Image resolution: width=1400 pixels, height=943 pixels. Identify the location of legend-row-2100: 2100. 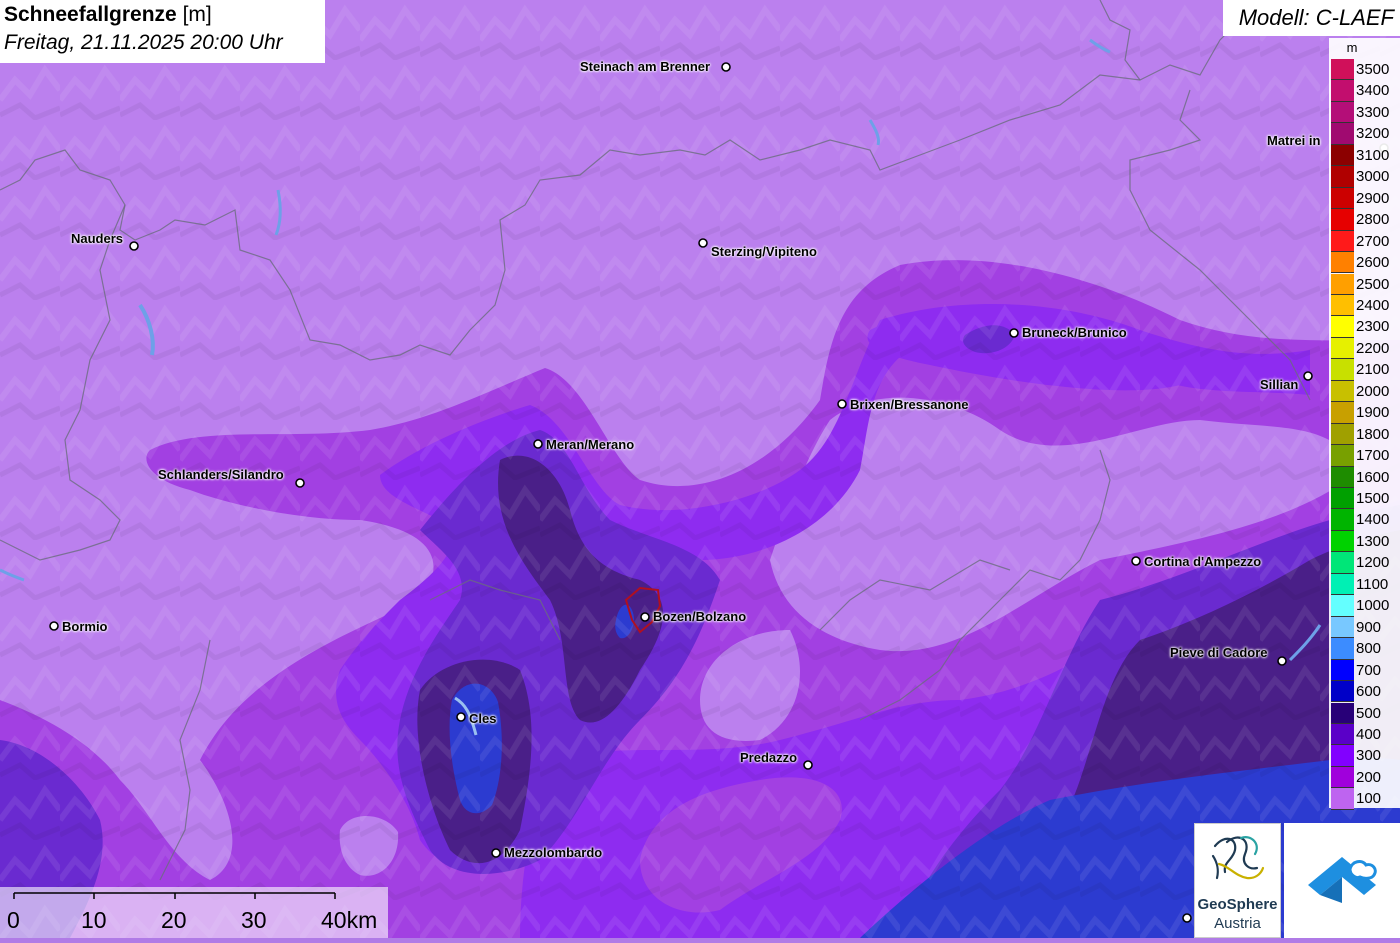
(1365, 370).